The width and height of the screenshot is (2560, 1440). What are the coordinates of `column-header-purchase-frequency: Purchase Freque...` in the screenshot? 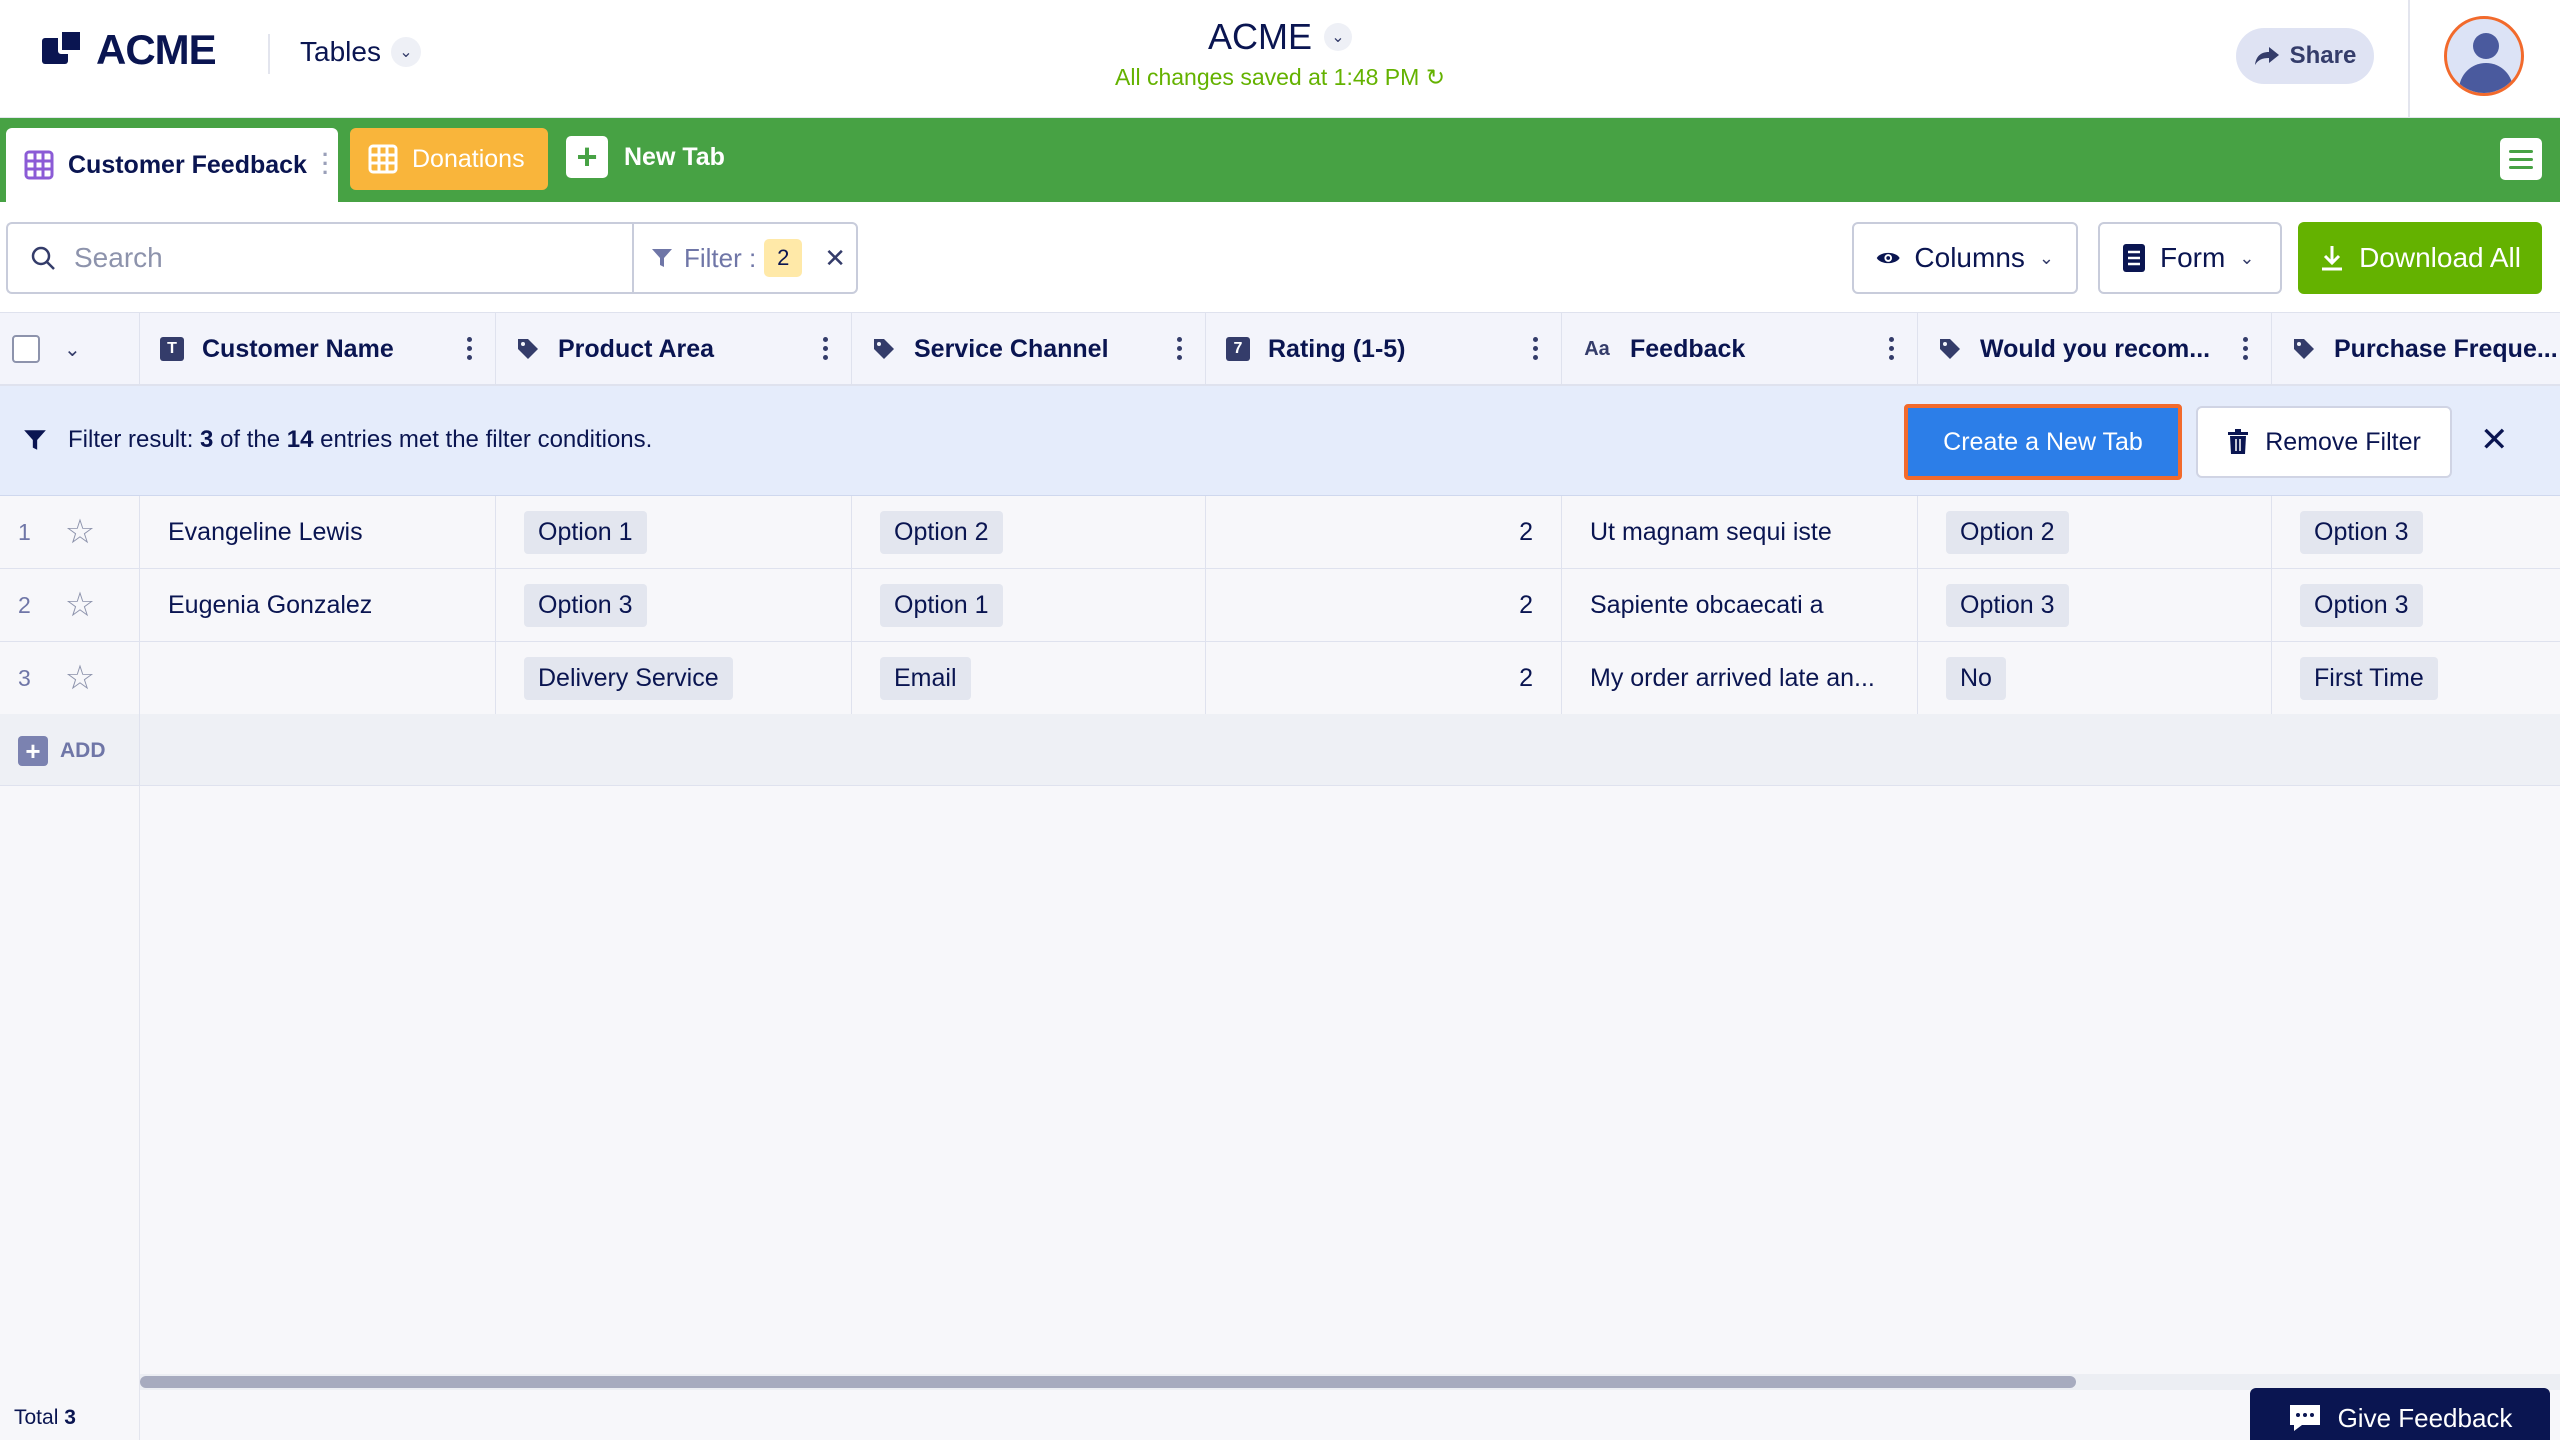 It's located at (2416, 349).